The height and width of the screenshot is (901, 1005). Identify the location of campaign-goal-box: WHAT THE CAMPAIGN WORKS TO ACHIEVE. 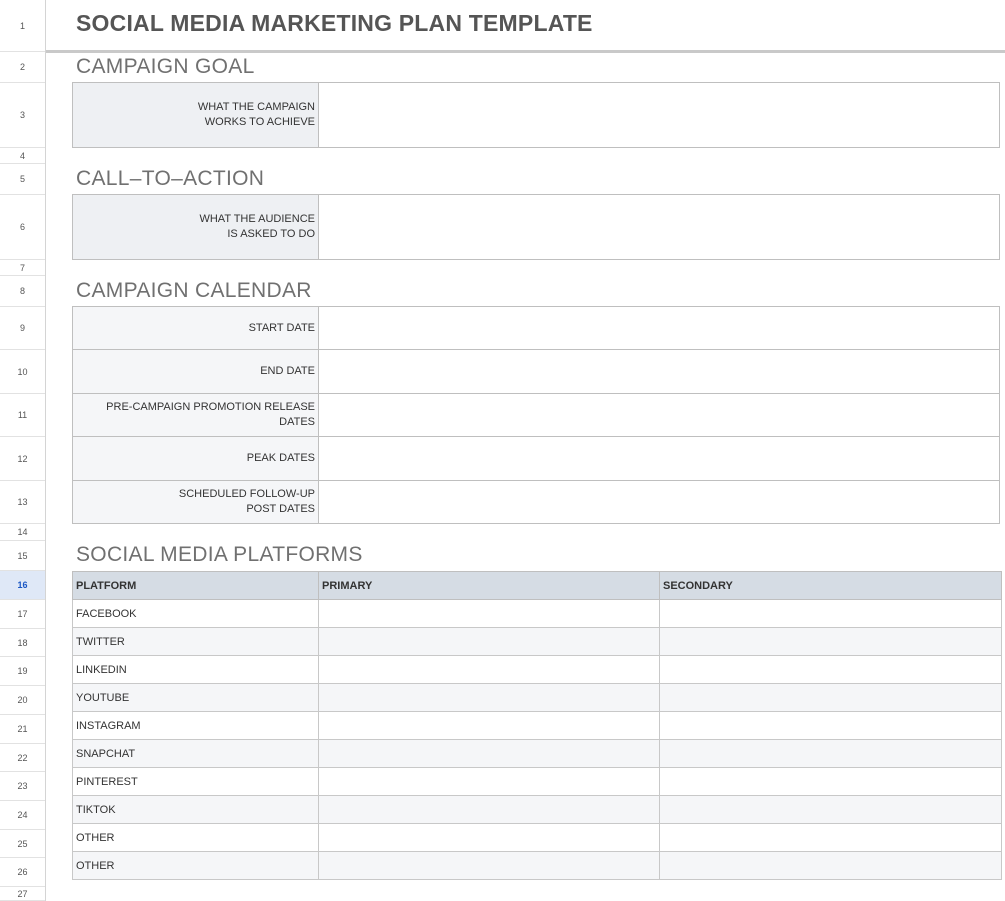
(536, 115).